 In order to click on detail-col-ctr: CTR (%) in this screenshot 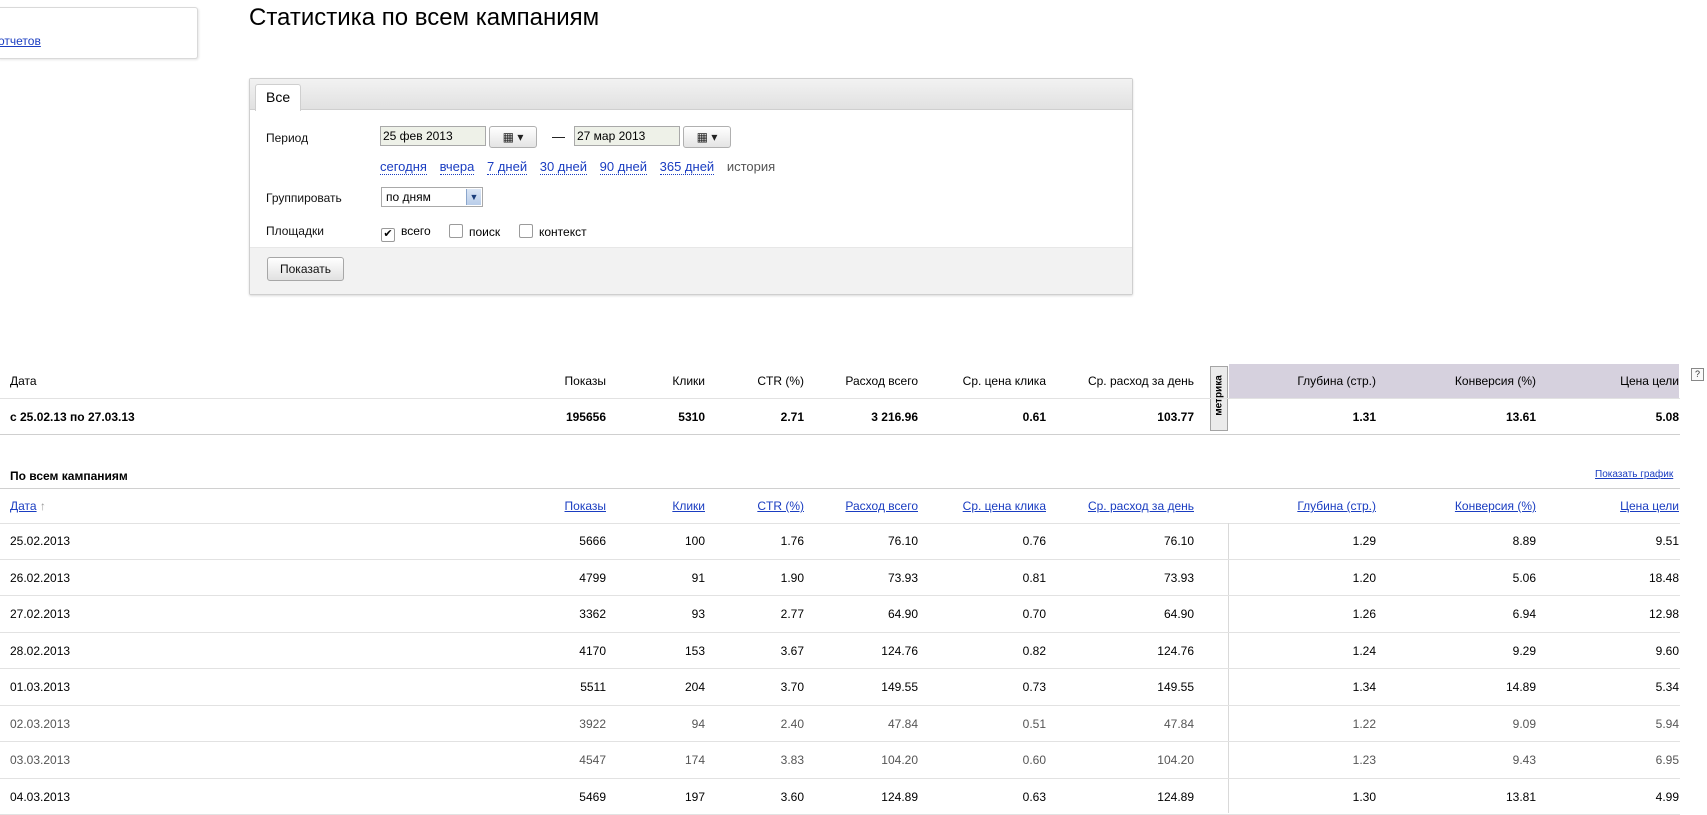, I will do `click(780, 506)`.